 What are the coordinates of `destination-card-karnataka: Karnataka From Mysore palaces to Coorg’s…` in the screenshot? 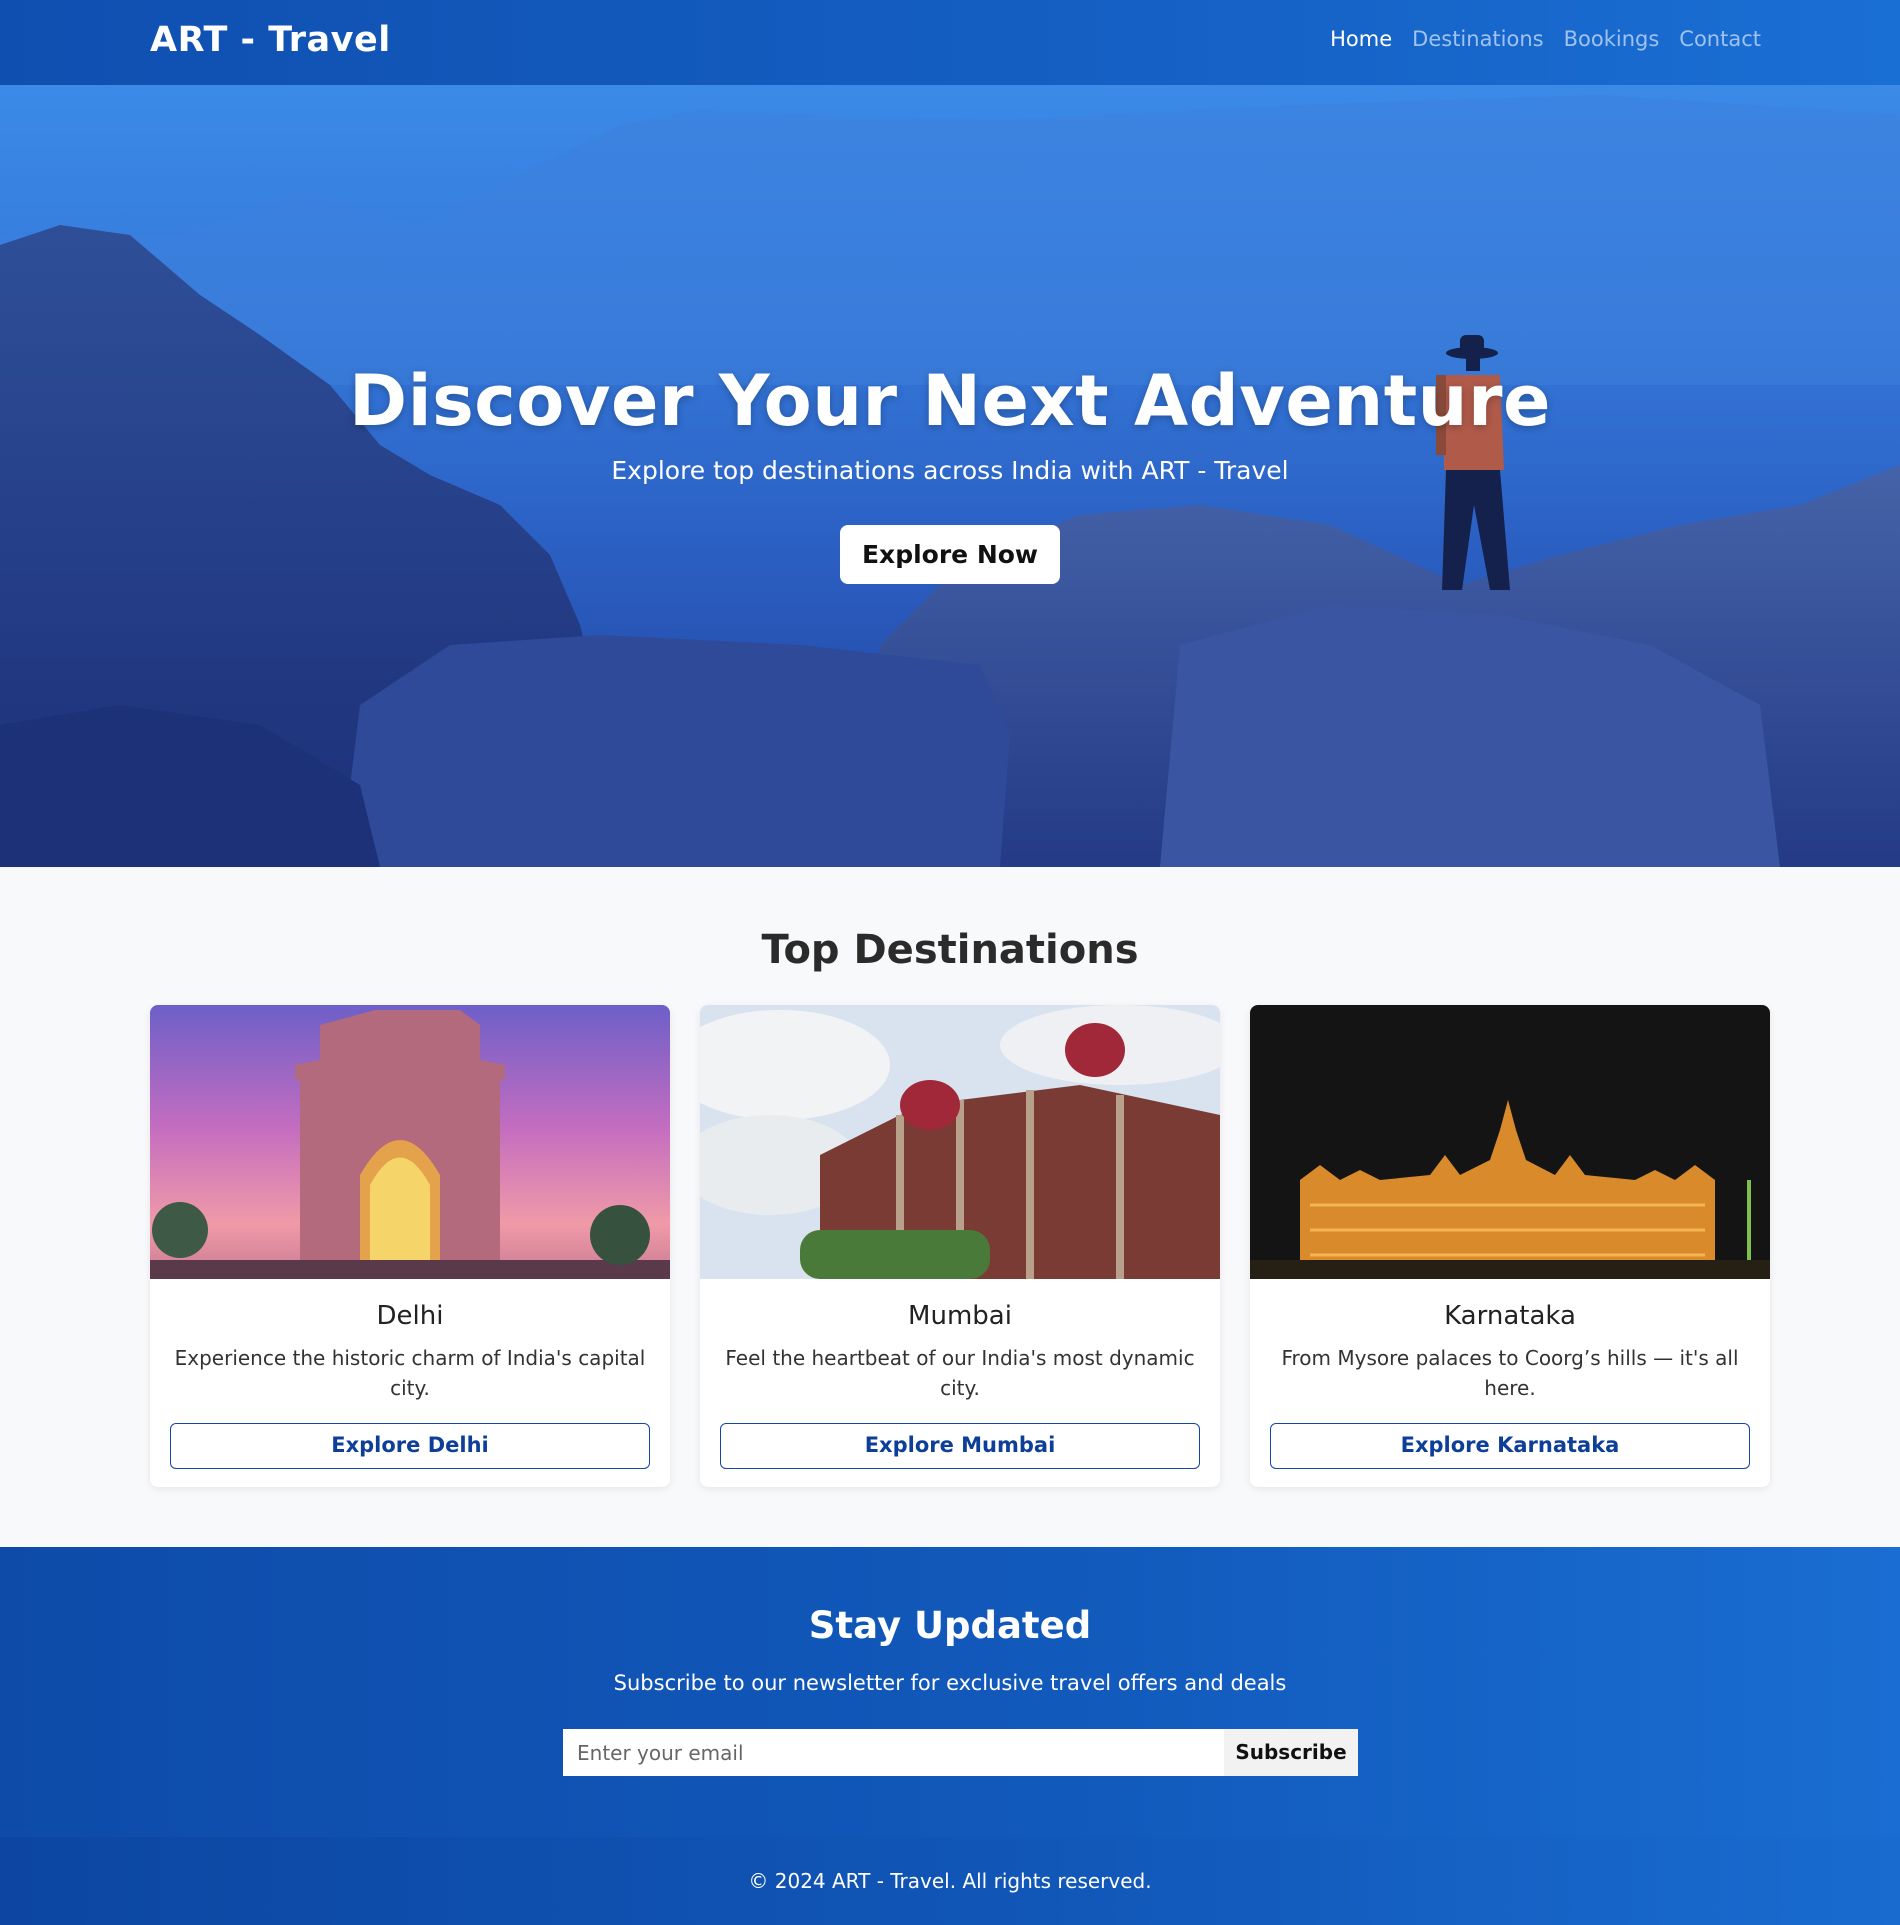 It's located at (1510, 1246).